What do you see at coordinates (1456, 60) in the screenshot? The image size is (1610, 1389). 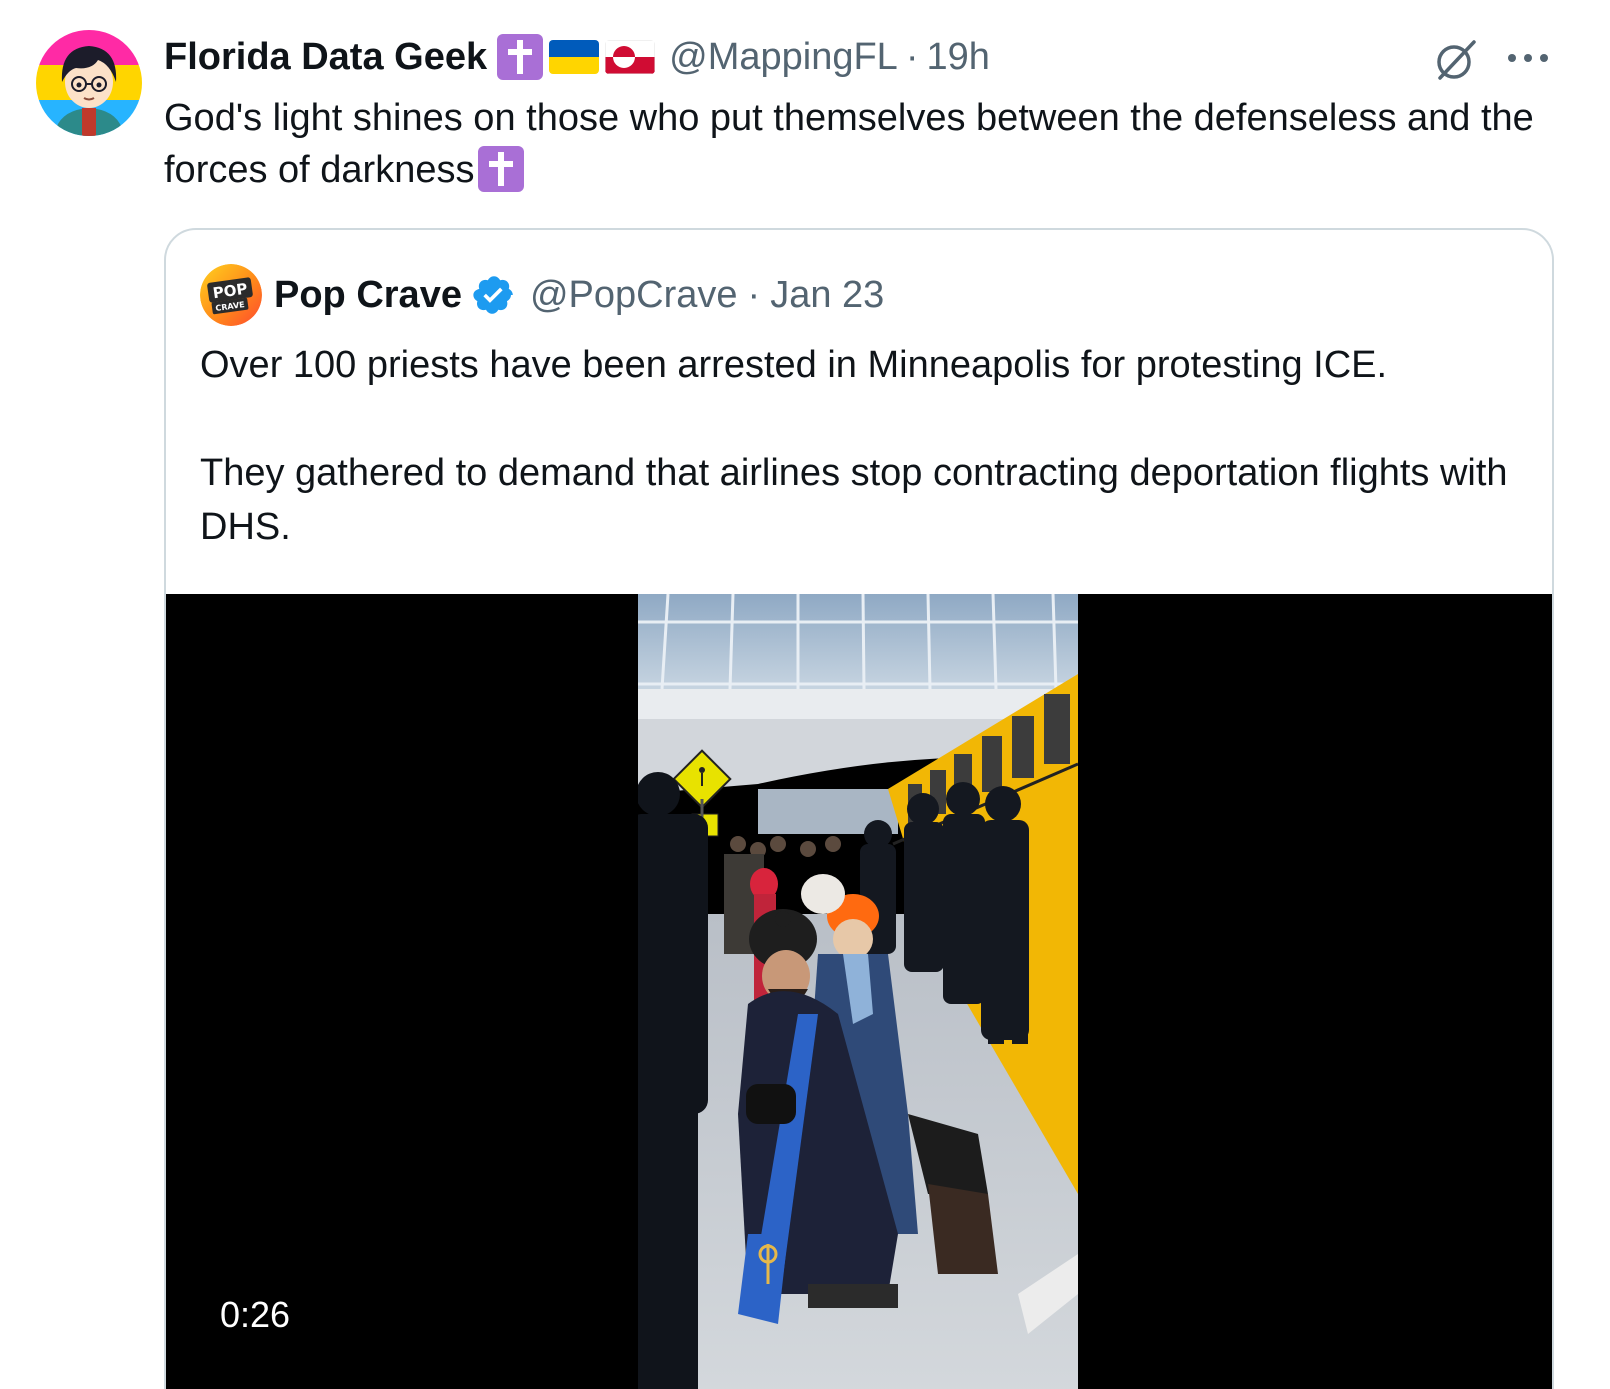 I see `grok-icon` at bounding box center [1456, 60].